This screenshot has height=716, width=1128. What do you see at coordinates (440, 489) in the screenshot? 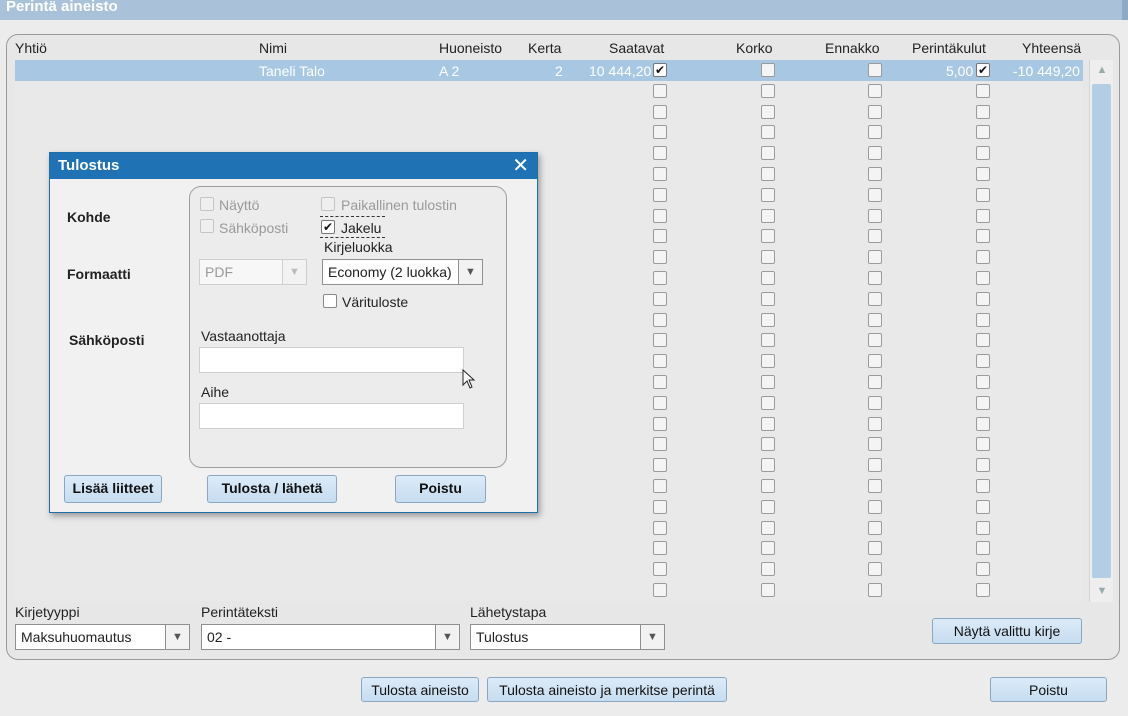
I see `dialog-exit-button: Poistu` at bounding box center [440, 489].